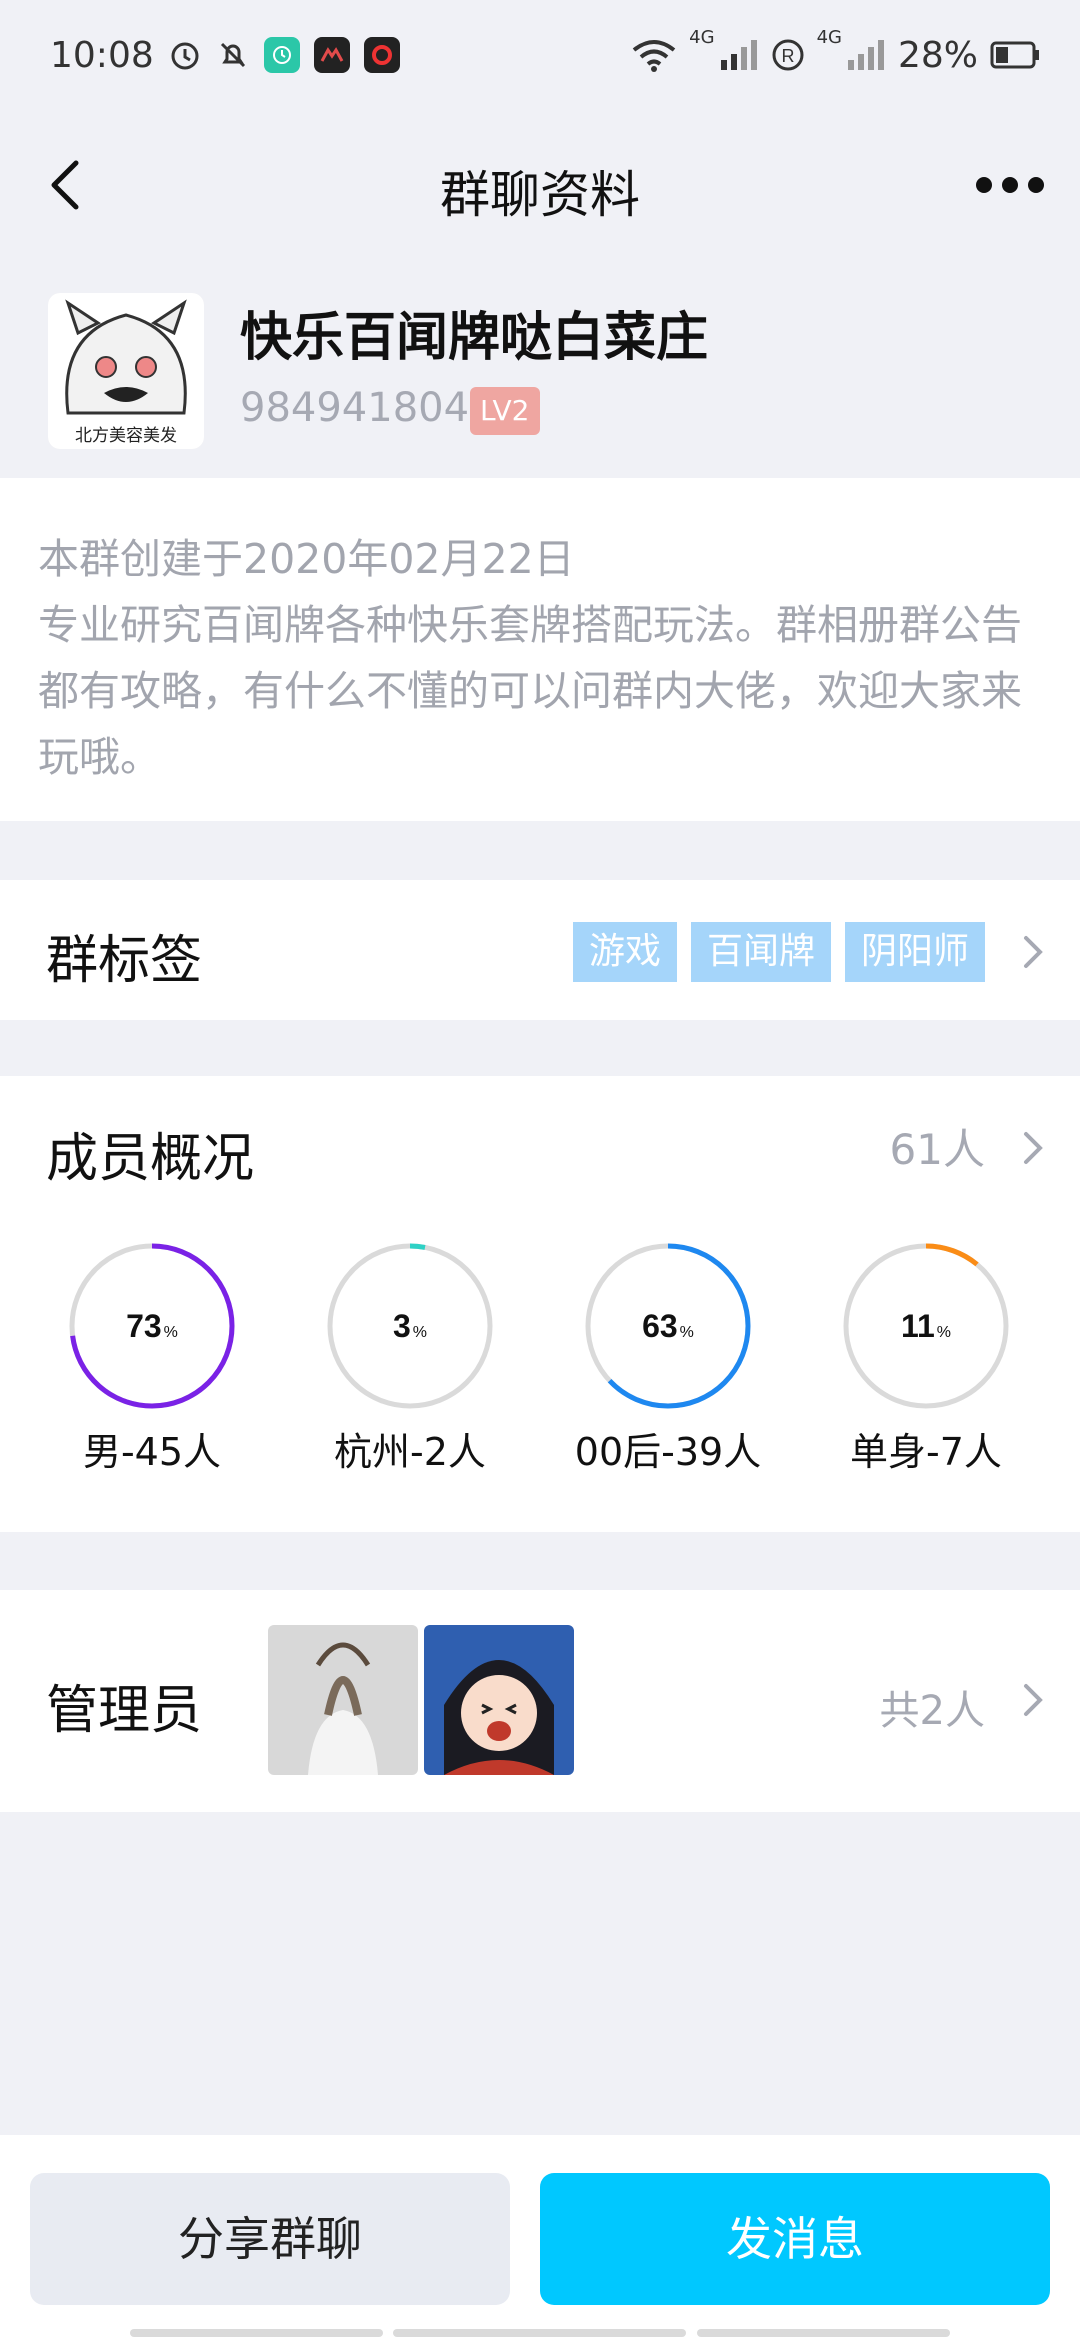 This screenshot has width=1080, height=2340. What do you see at coordinates (410, 1452) in the screenshot?
I see `ring-label: 杭州-2人` at bounding box center [410, 1452].